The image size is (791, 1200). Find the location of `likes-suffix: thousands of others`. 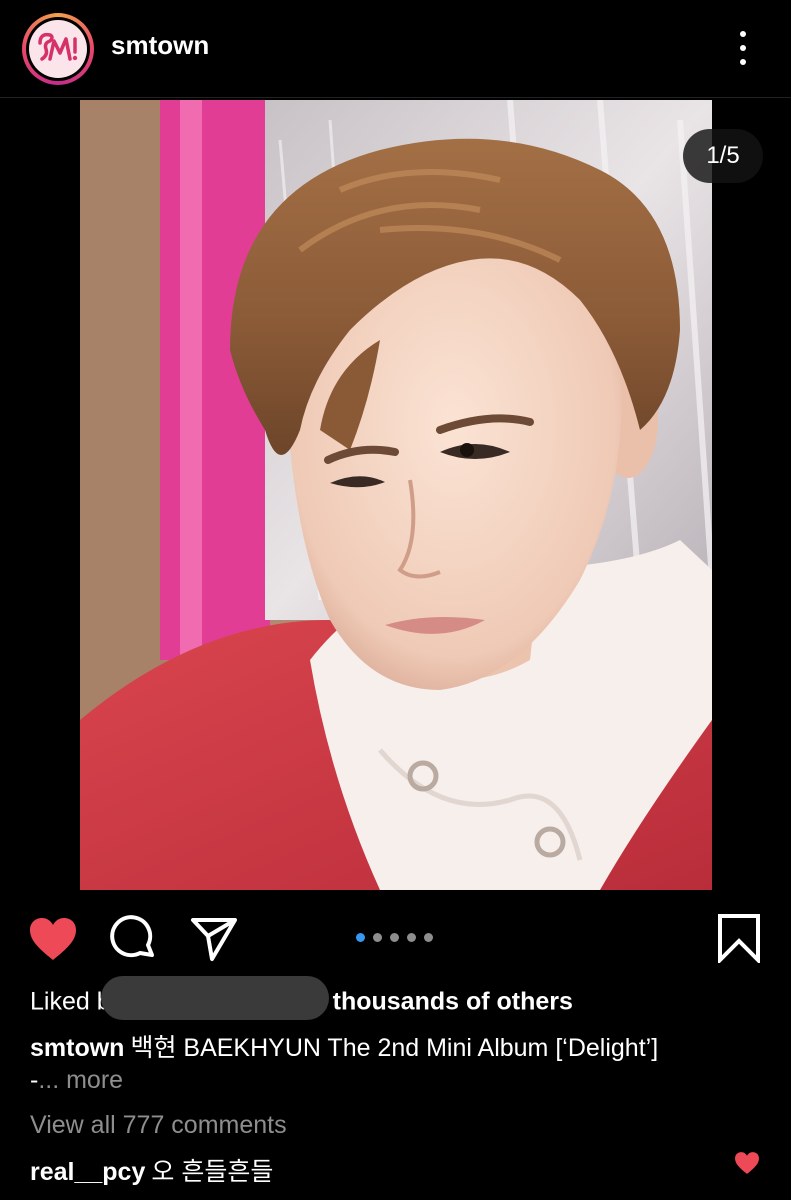

likes-suffix: thousands of others is located at coordinates (453, 1002).